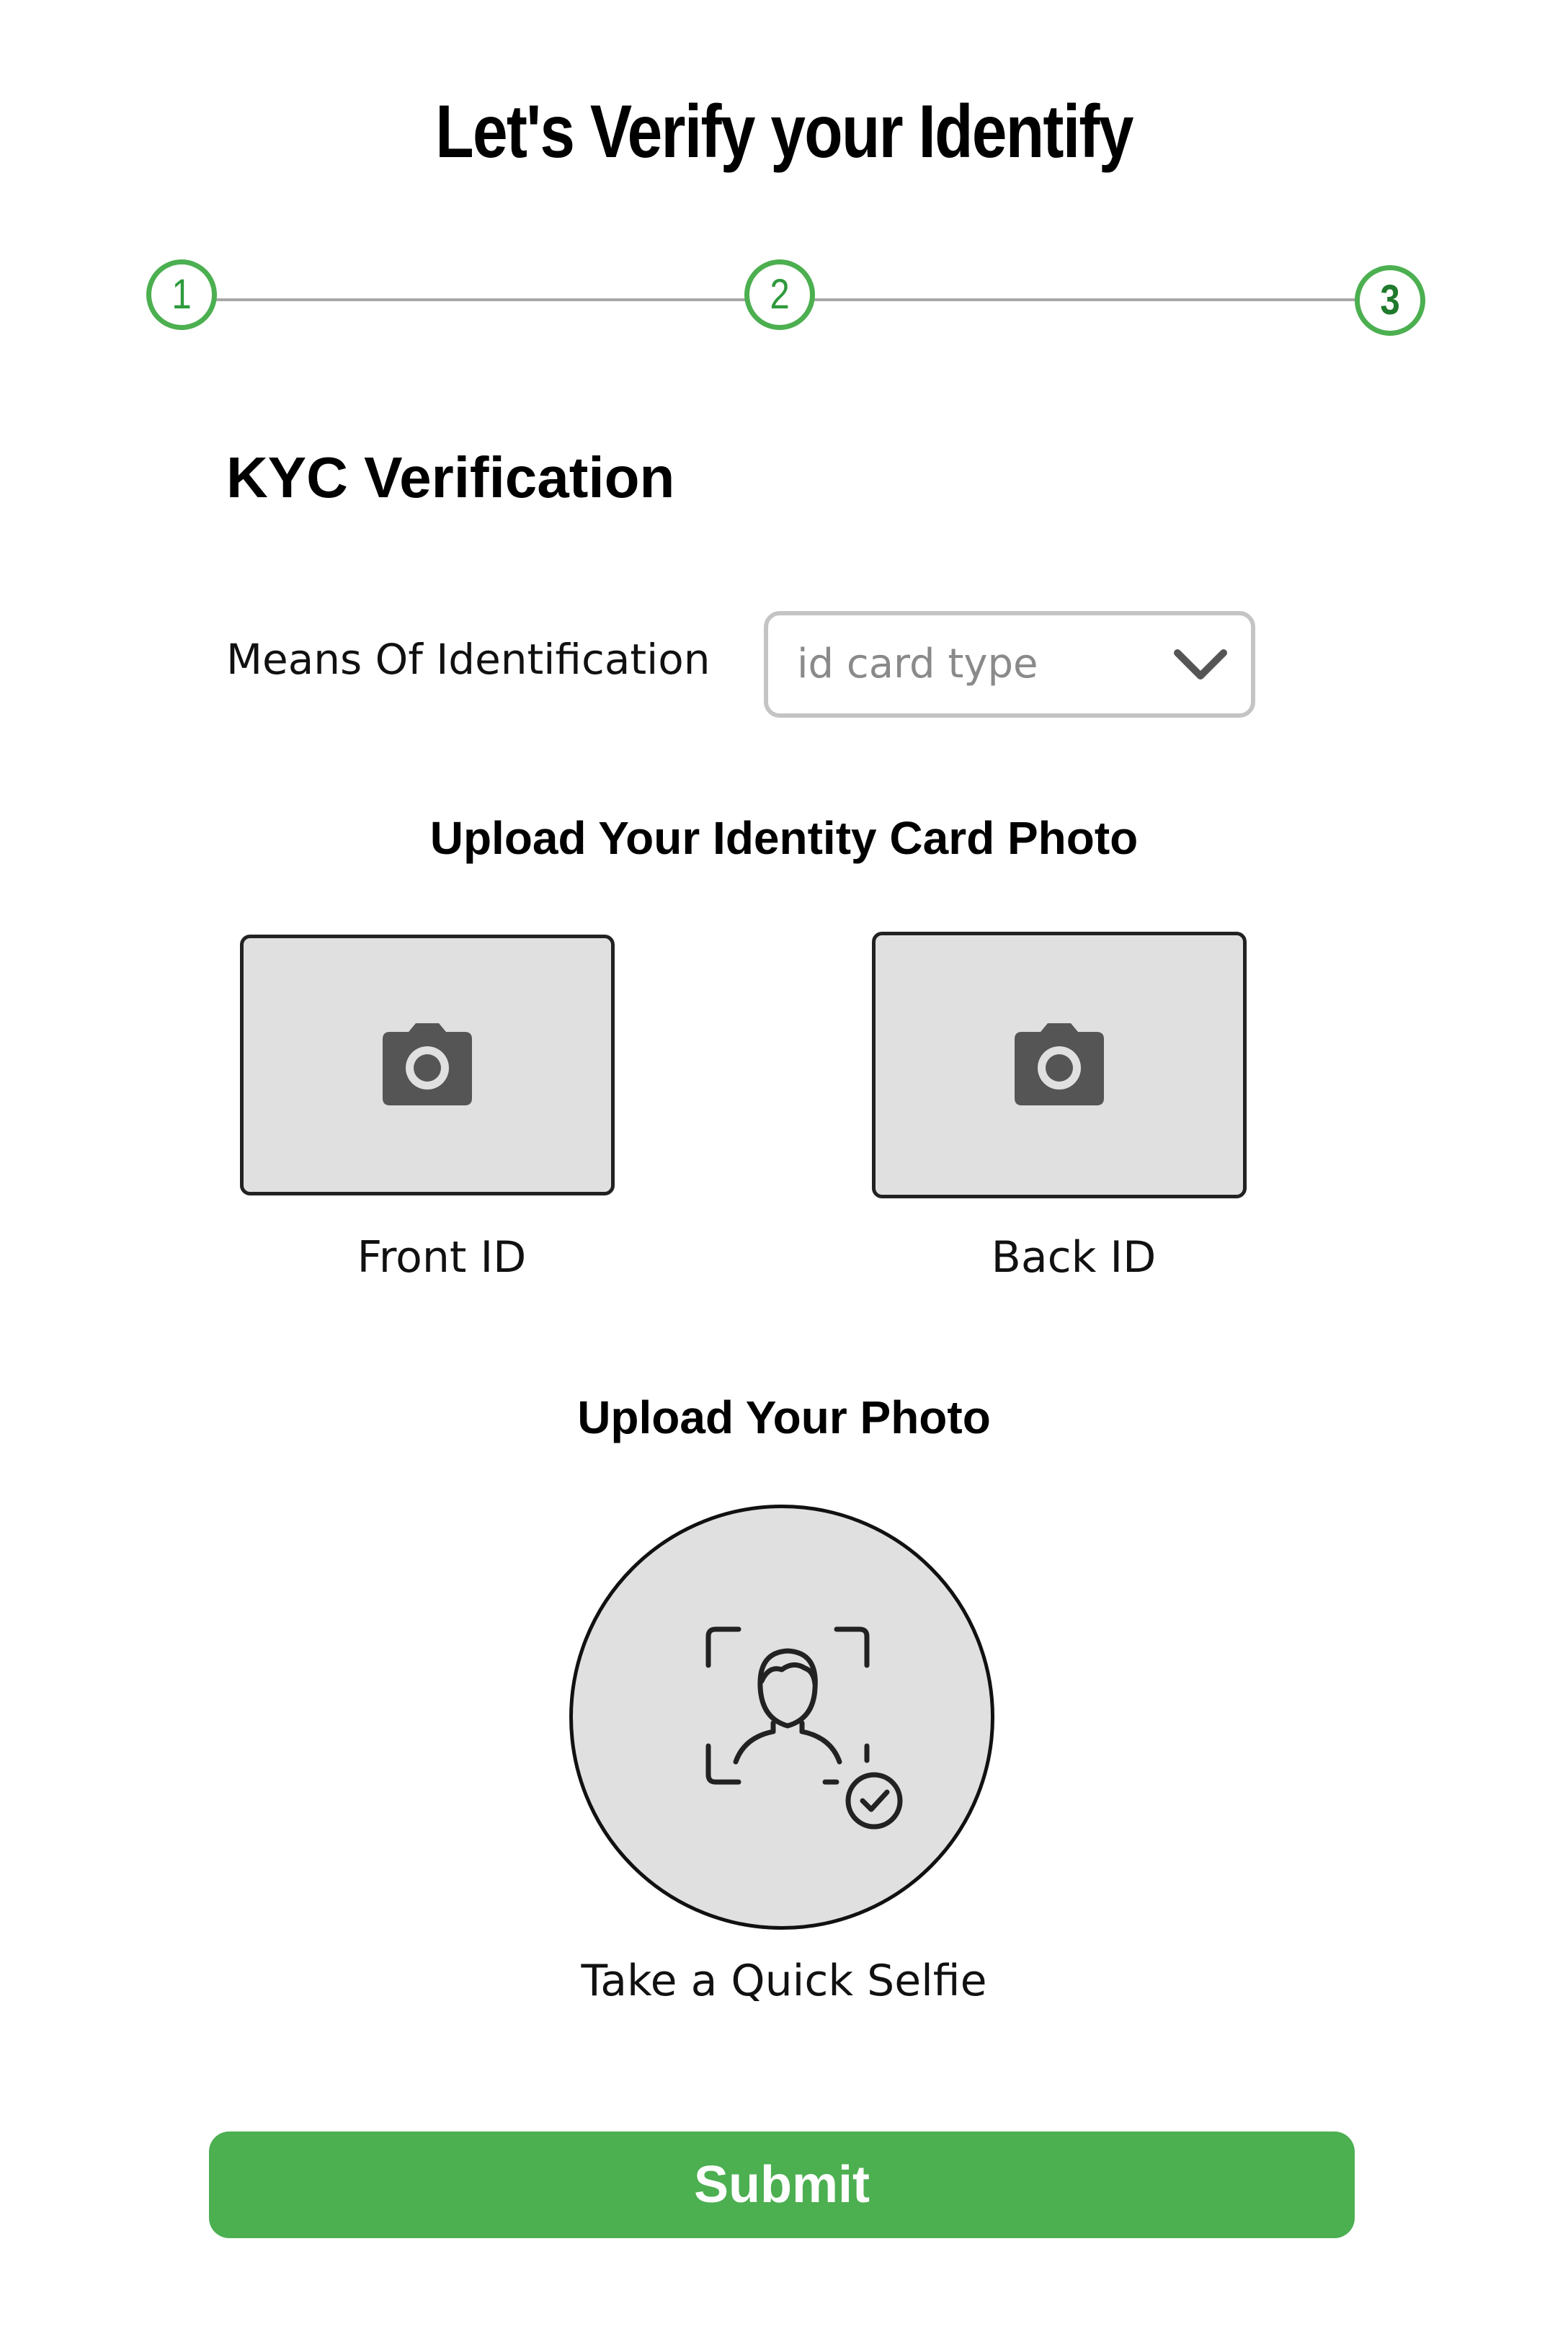 The image size is (1568, 2352). I want to click on step-1-number: 1, so click(182, 294).